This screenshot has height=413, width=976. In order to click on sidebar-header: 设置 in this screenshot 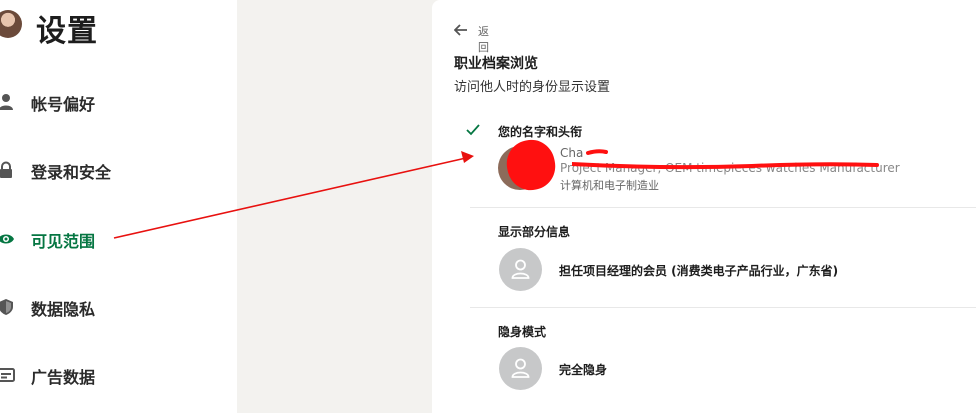, I will do `click(118, 27)`.